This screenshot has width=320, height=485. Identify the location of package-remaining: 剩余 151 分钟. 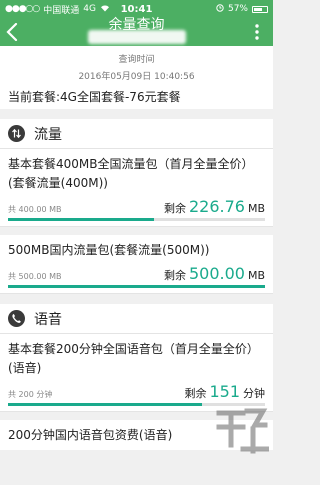
(224, 391).